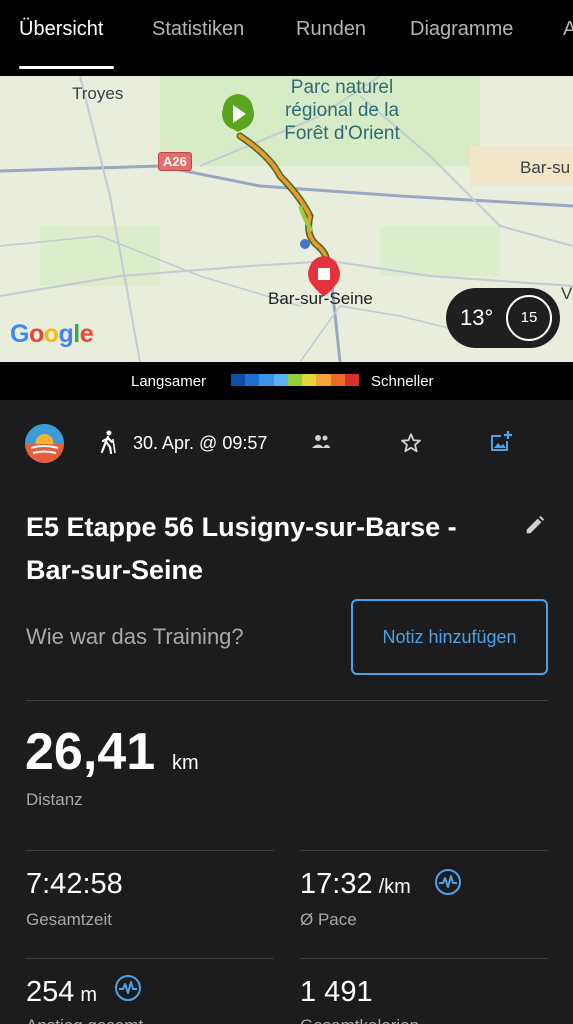 This screenshot has height=1024, width=573. I want to click on ascent-value: 254, so click(50, 992).